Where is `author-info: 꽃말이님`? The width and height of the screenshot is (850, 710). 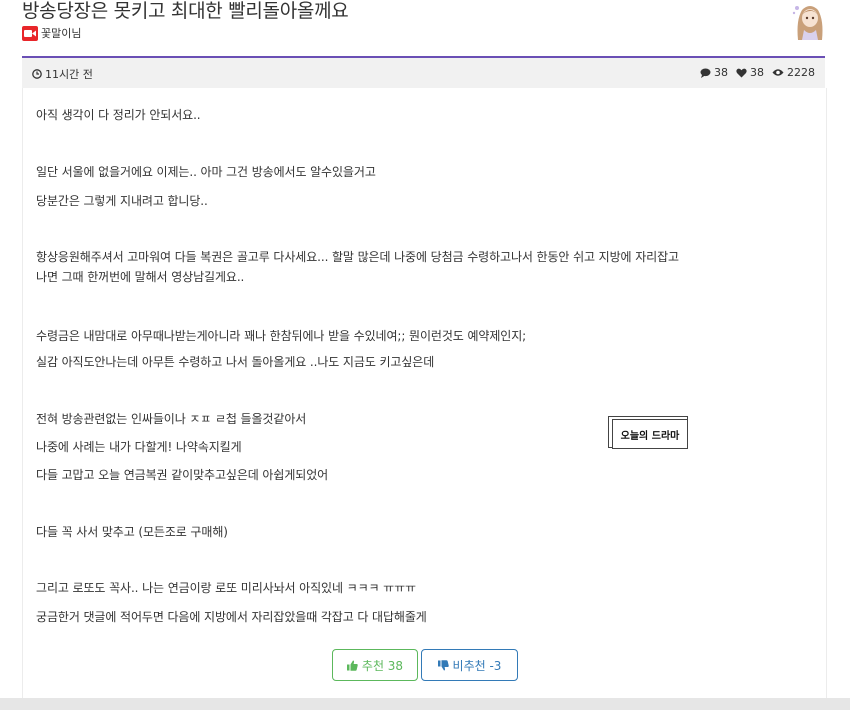 author-info: 꽃말이님 is located at coordinates (51, 33).